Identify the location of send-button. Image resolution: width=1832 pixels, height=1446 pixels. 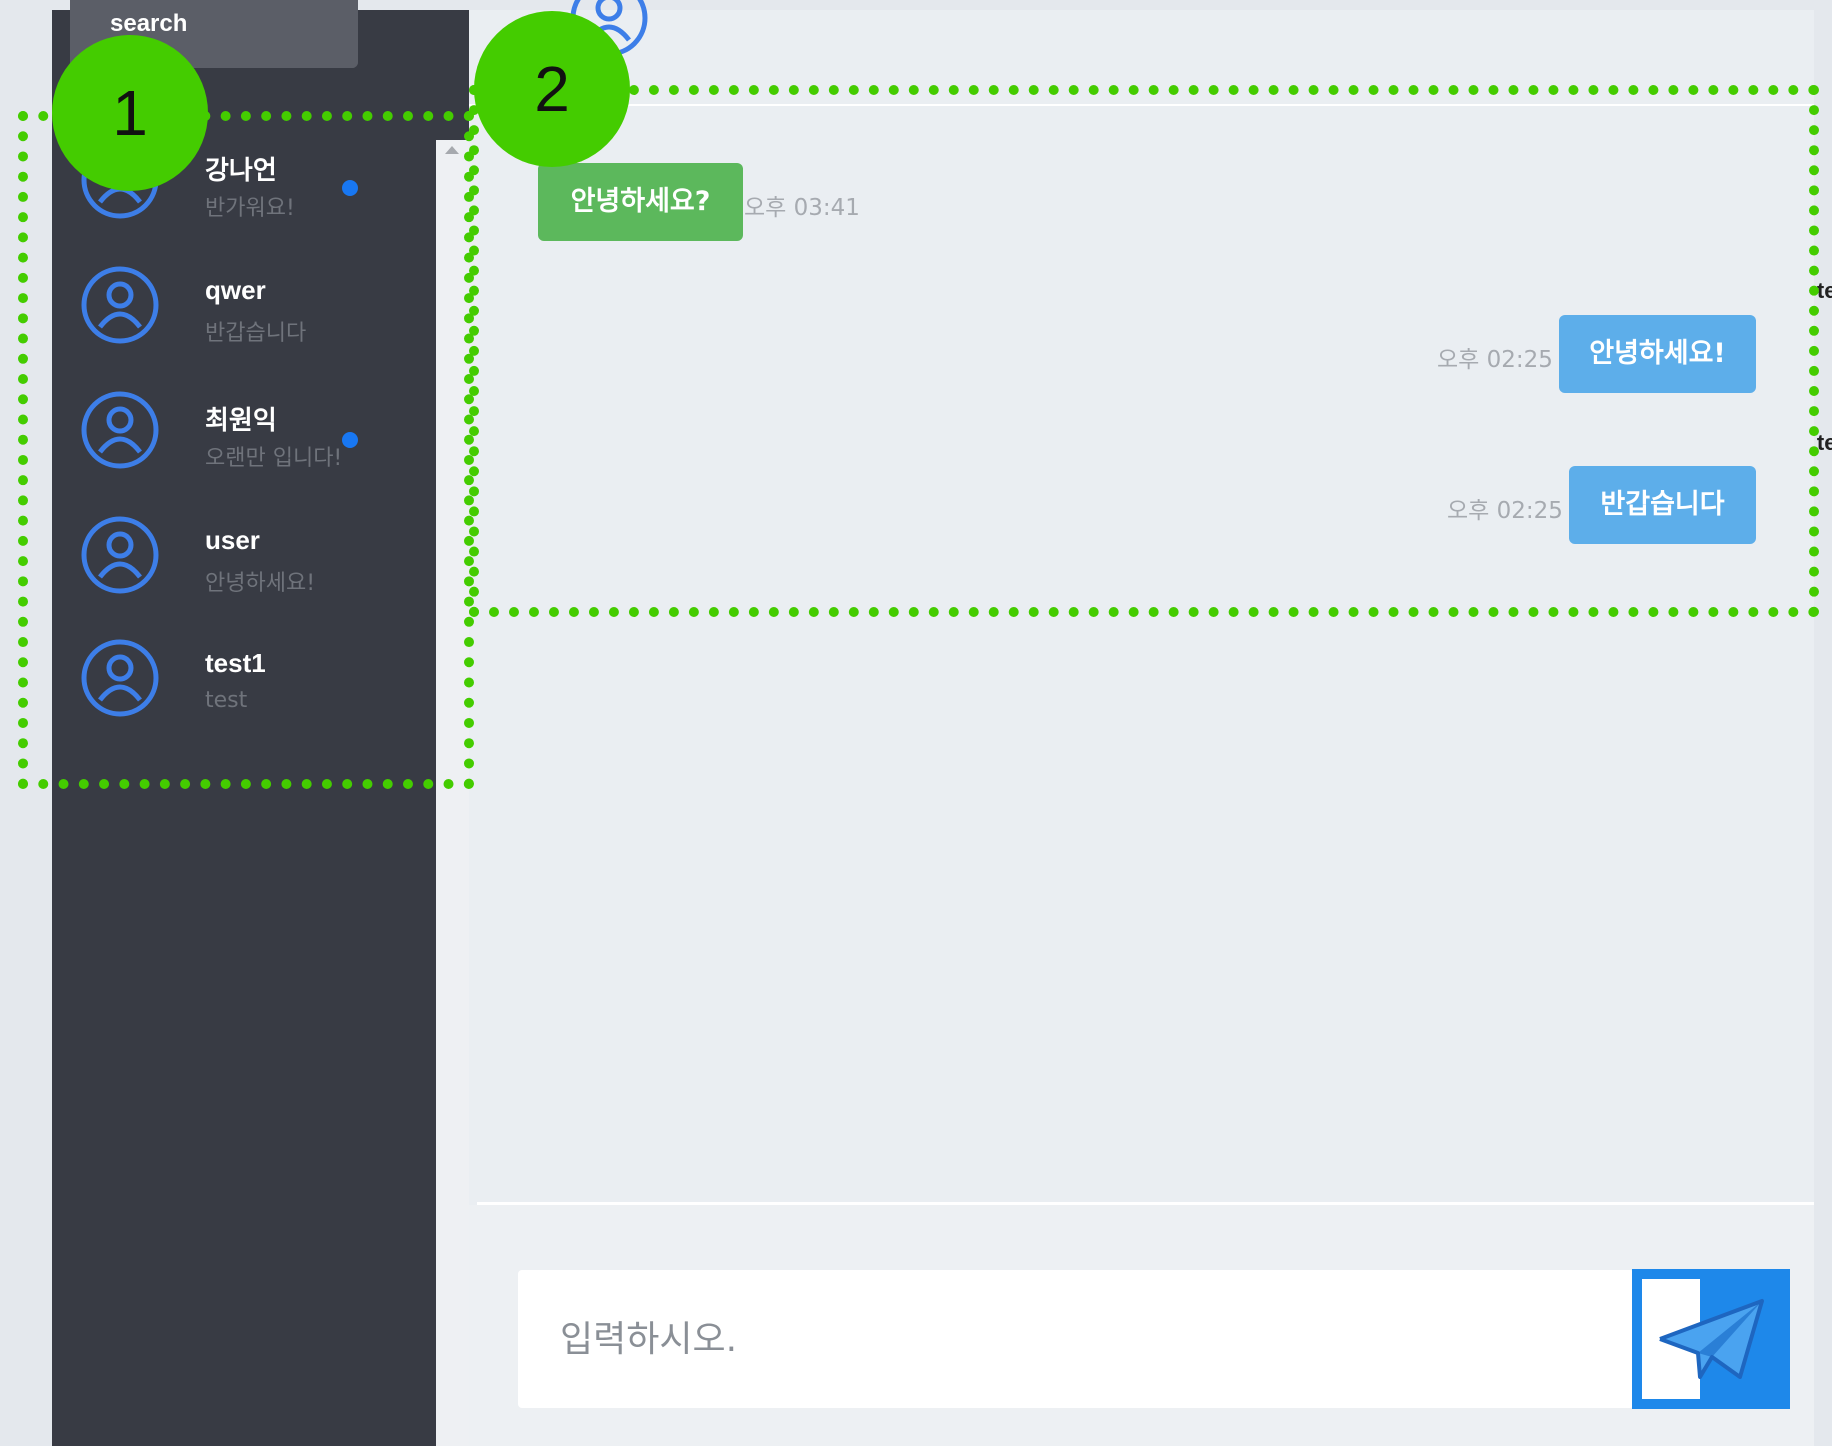
(1711, 1339).